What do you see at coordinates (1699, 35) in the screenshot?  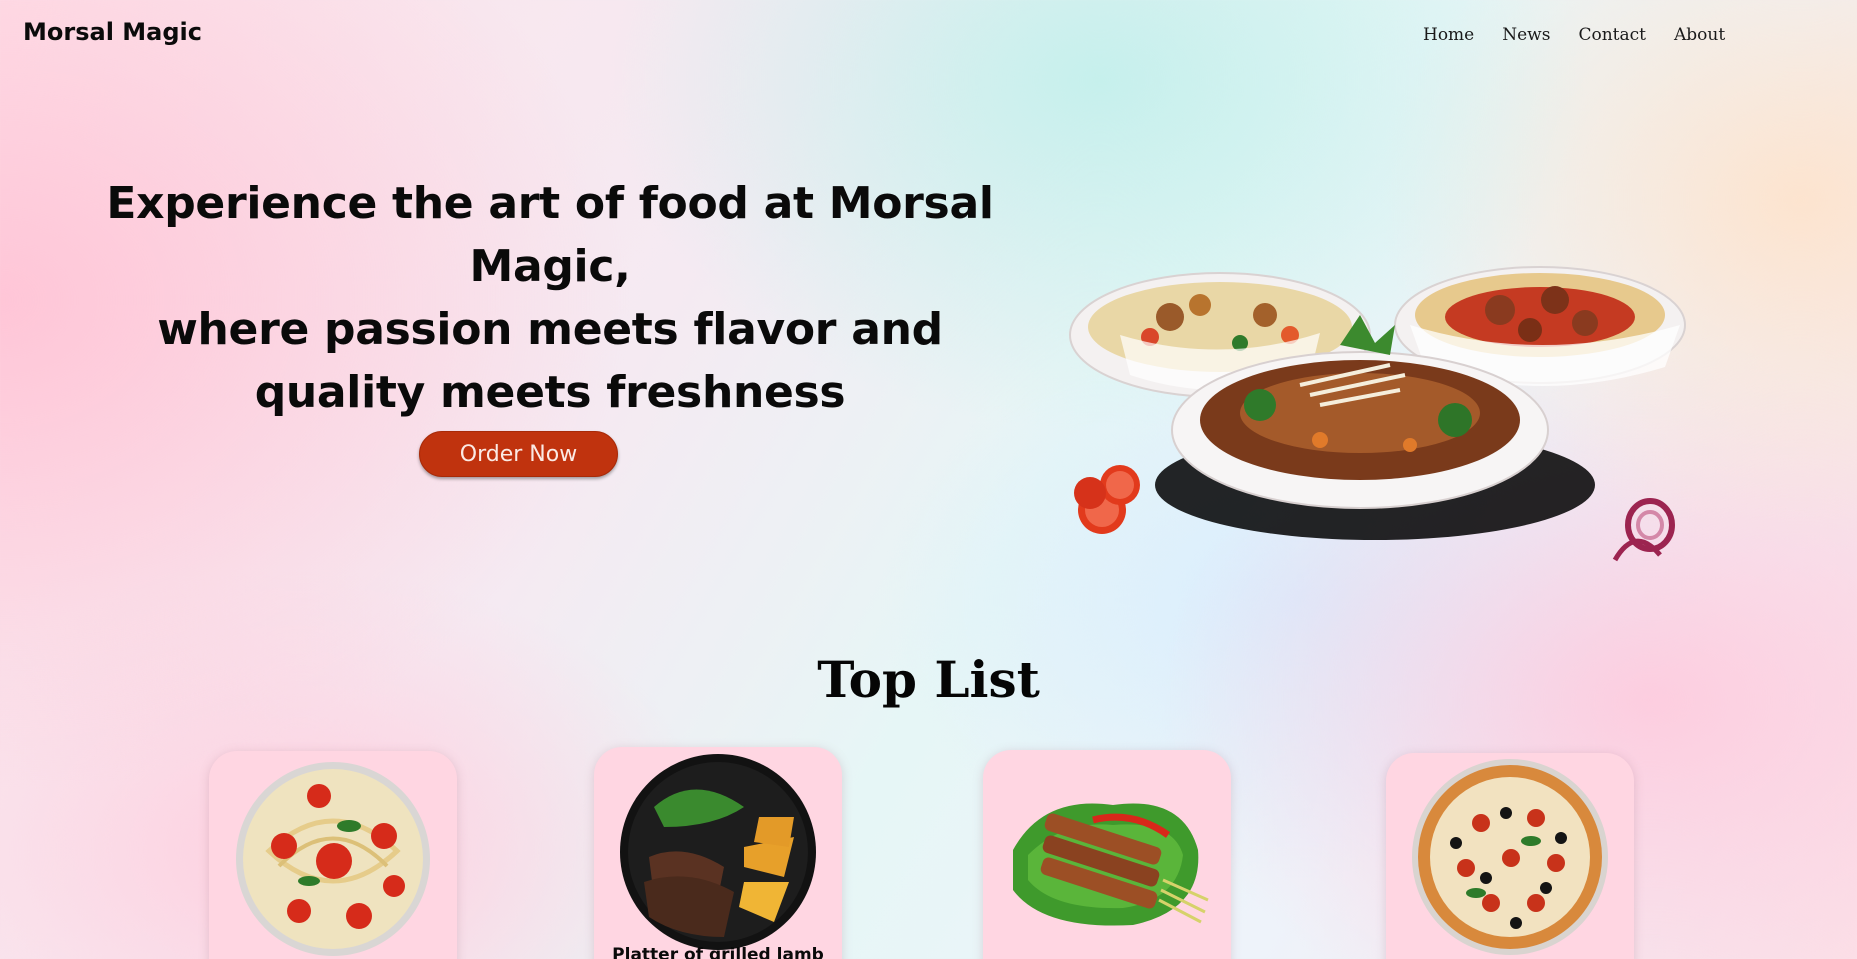 I see `nav-link-about: About` at bounding box center [1699, 35].